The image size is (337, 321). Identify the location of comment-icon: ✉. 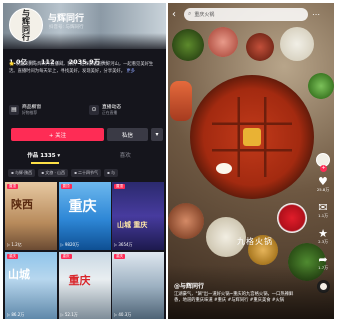
(323, 207).